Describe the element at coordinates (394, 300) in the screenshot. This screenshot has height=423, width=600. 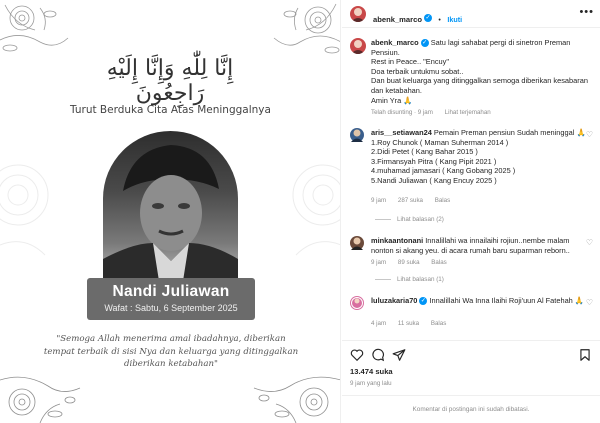
I see `comment-username: luluzakaria70` at that location.